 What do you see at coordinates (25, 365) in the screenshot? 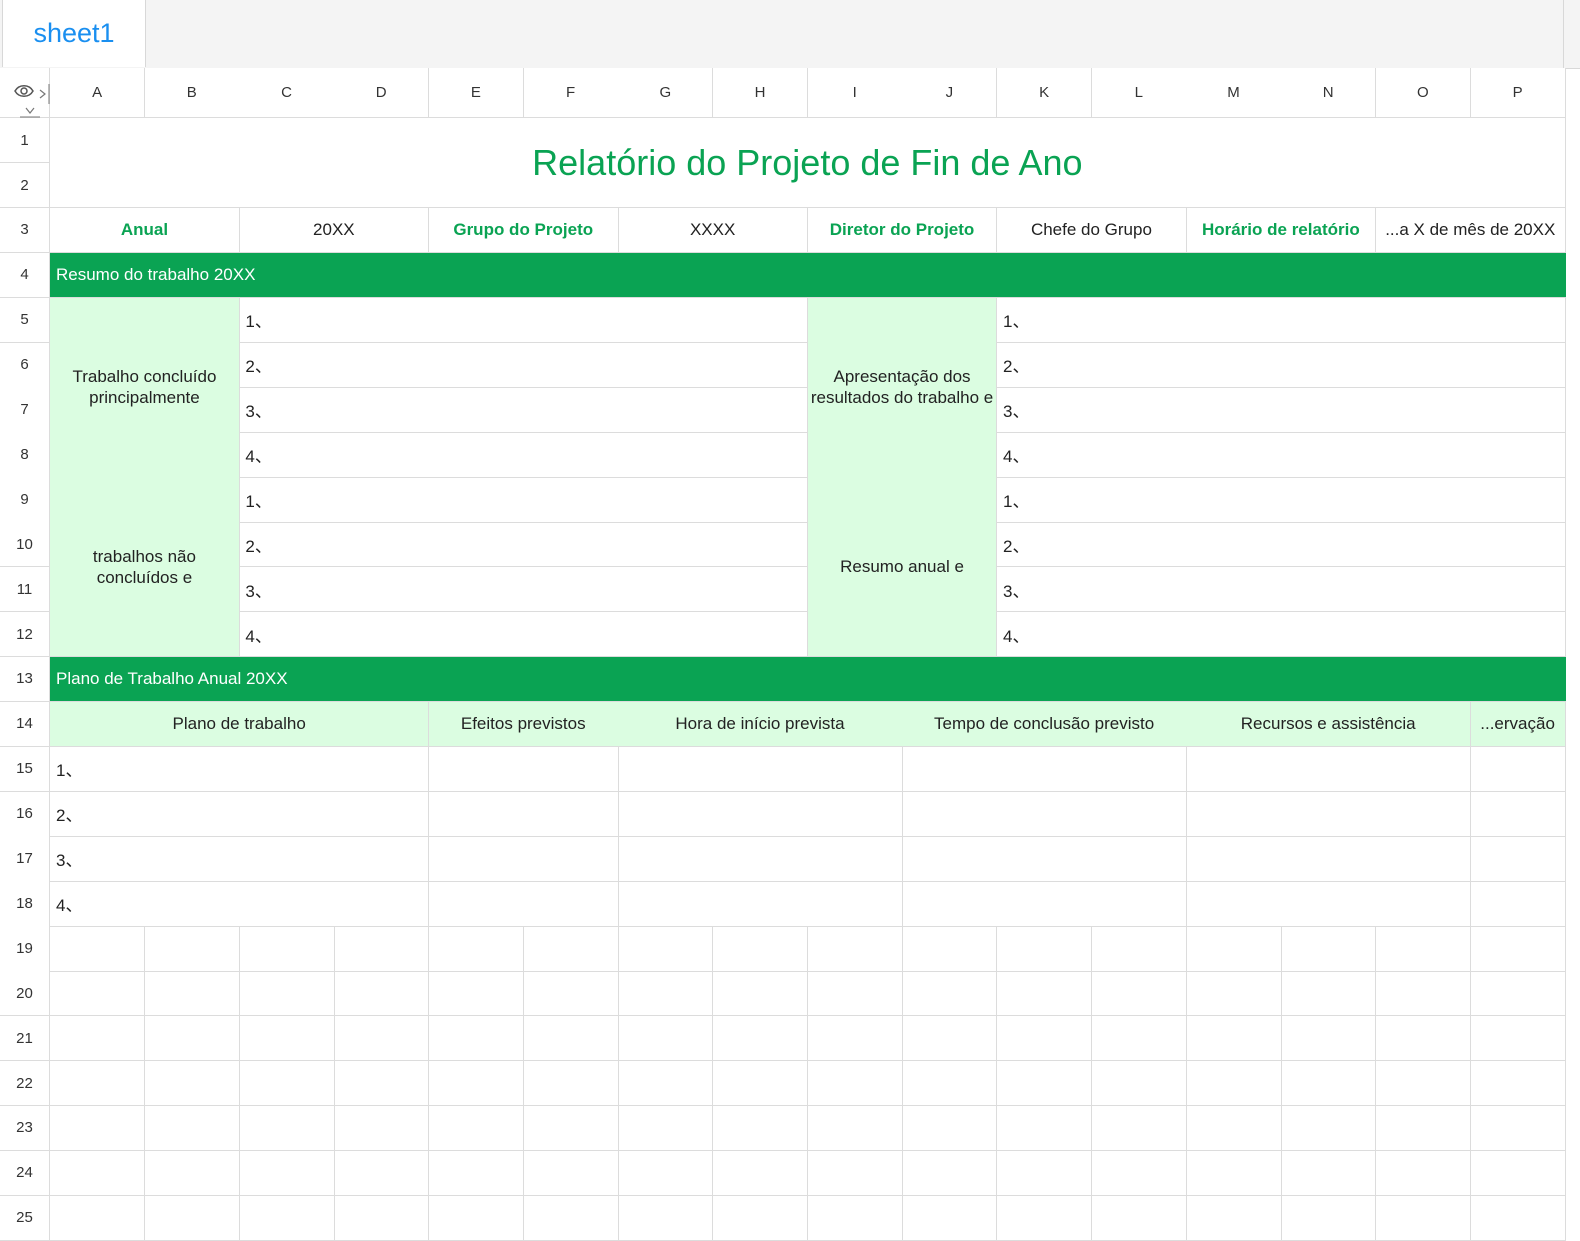
I see `row-header: 6` at bounding box center [25, 365].